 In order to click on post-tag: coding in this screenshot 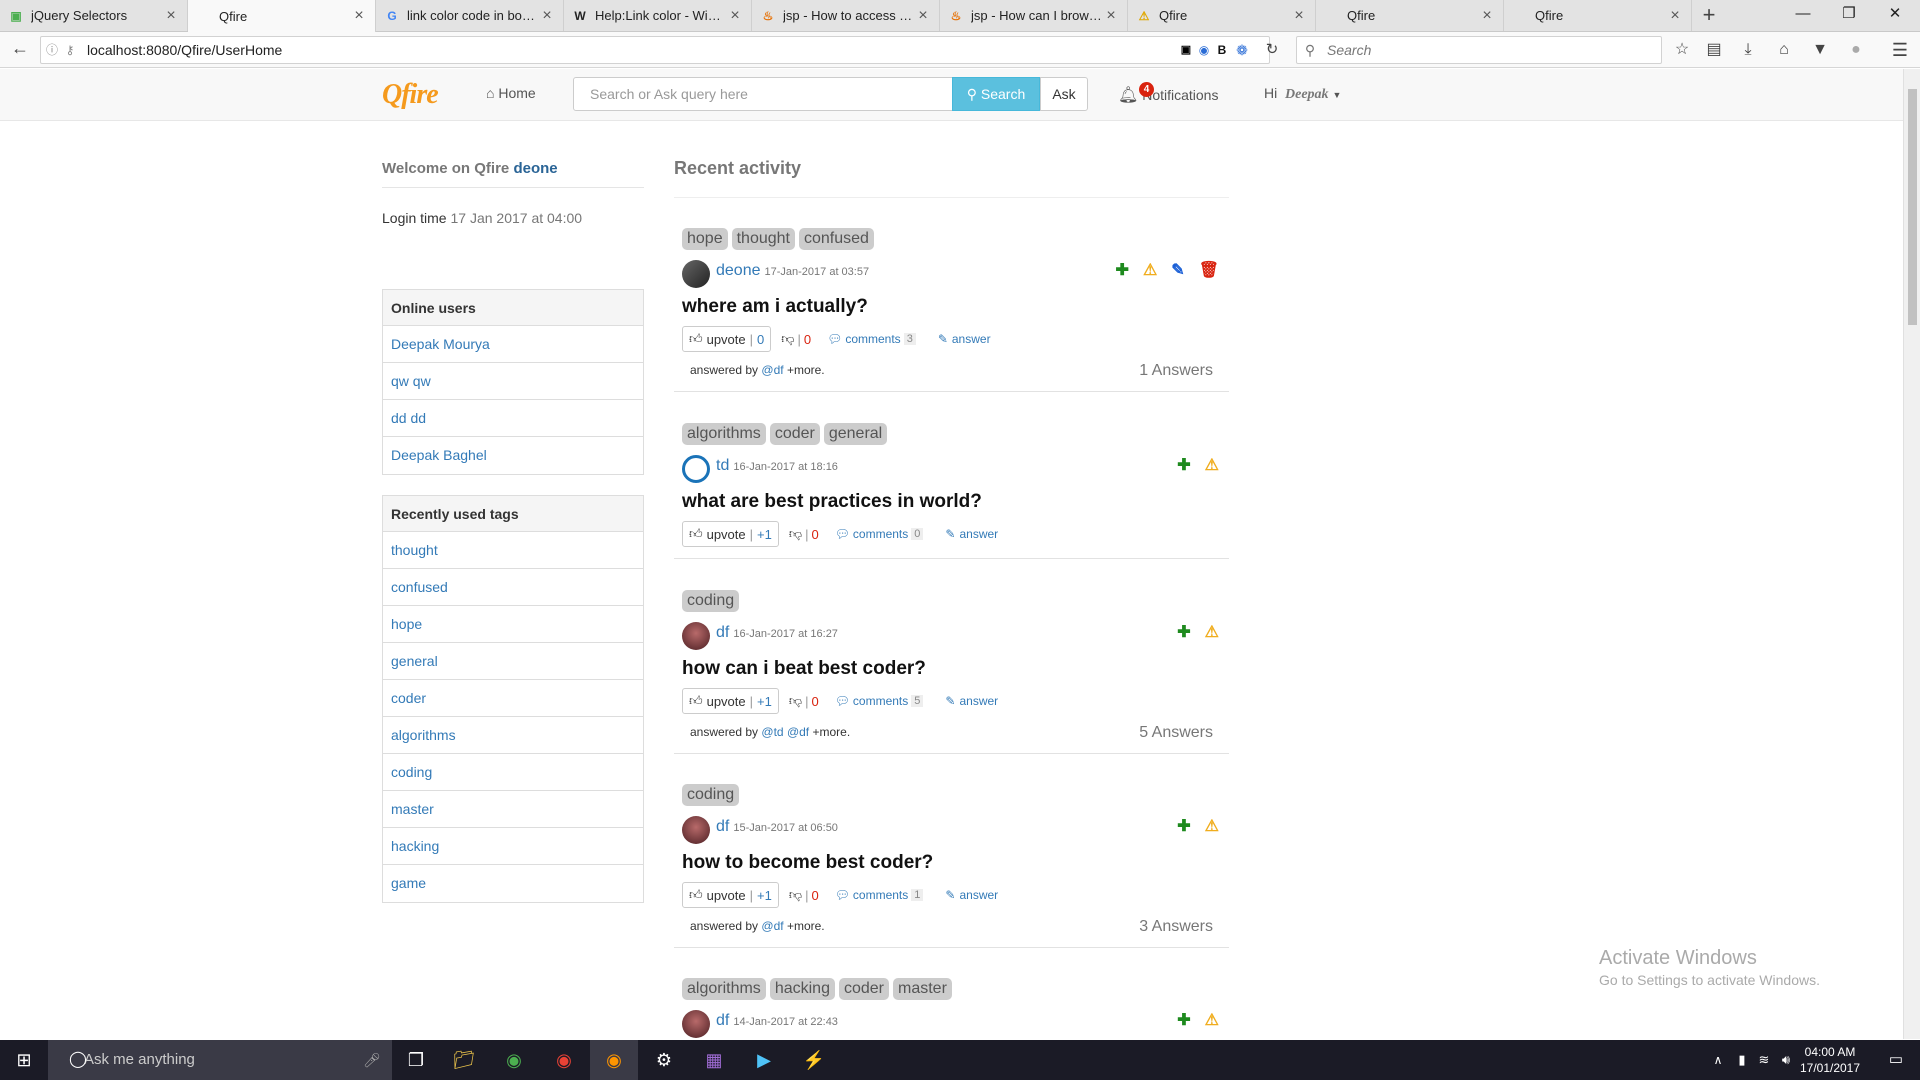, I will do `click(711, 795)`.